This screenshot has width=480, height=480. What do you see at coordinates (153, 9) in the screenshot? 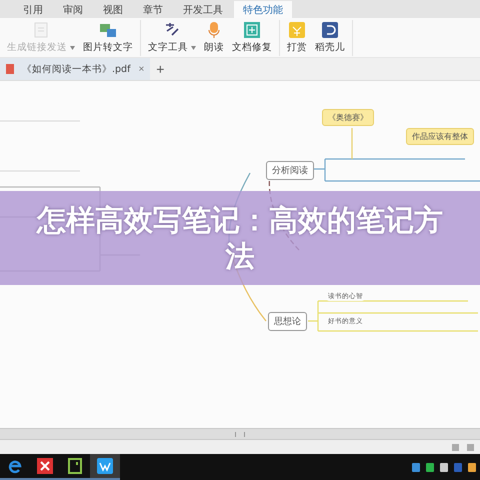
I see `menu-tab: 章节` at bounding box center [153, 9].